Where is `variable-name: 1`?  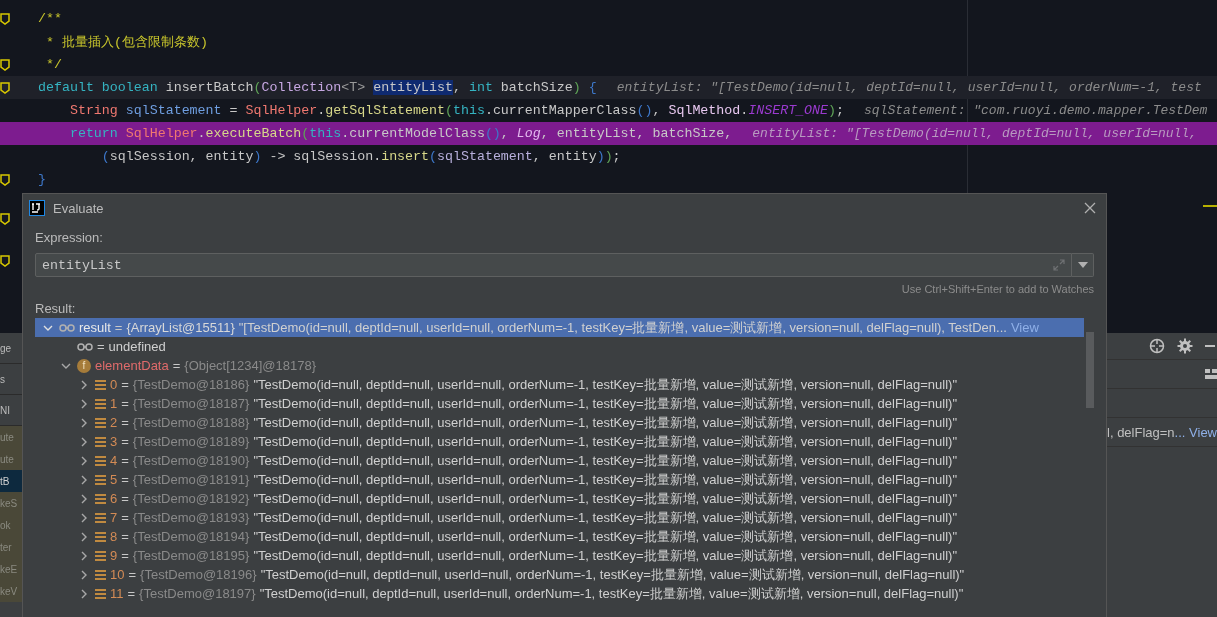 variable-name: 1 is located at coordinates (114, 403).